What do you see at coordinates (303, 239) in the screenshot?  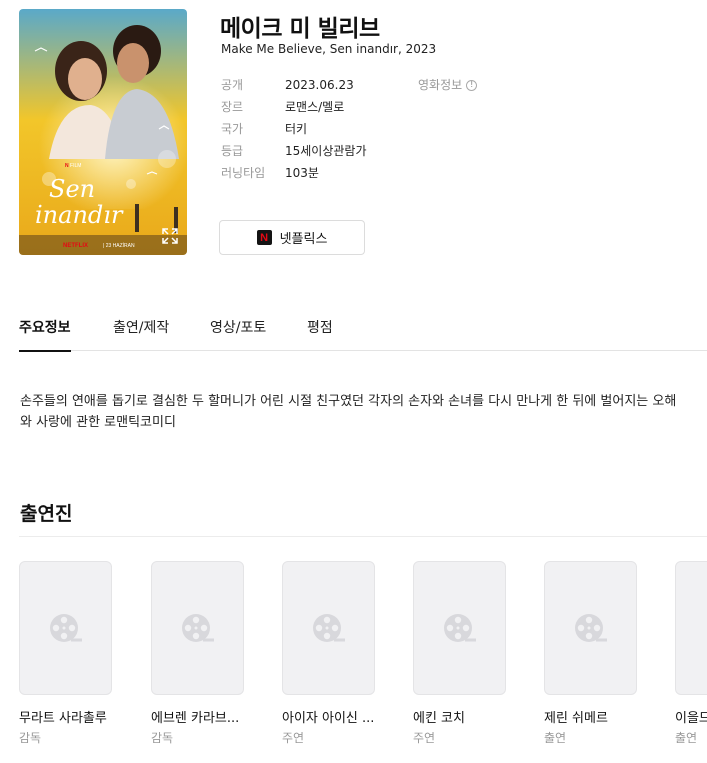 I see `netflix-label: 넷플릭스` at bounding box center [303, 239].